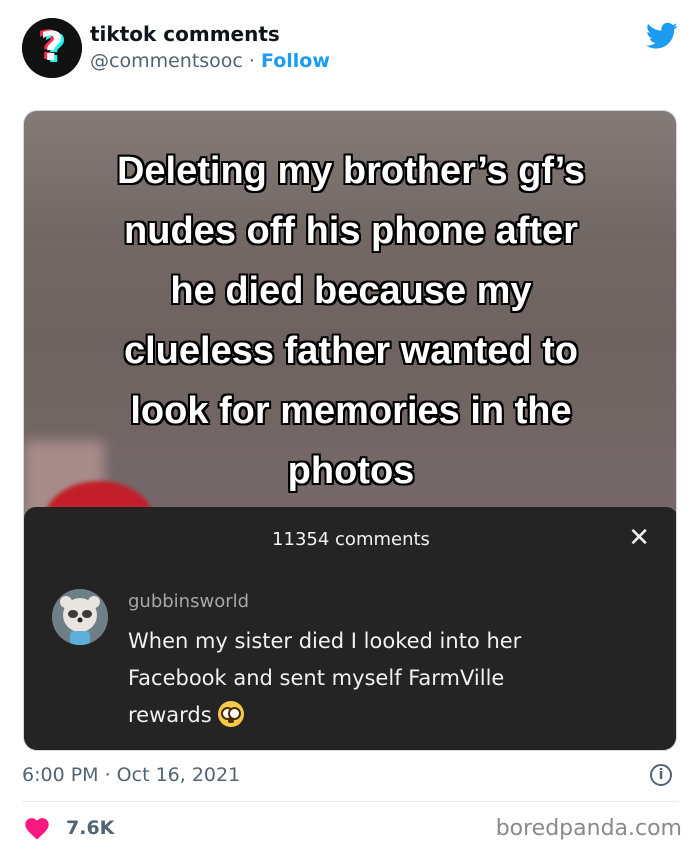 Image resolution: width=700 pixels, height=854 pixels. I want to click on flushed-face-emoji-icon, so click(230, 714).